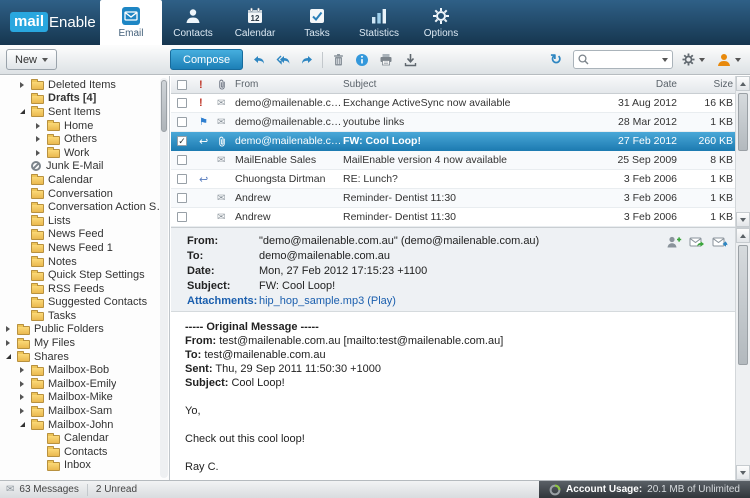 The height and width of the screenshot is (498, 750). I want to click on paperclip-icon, so click(222, 141).